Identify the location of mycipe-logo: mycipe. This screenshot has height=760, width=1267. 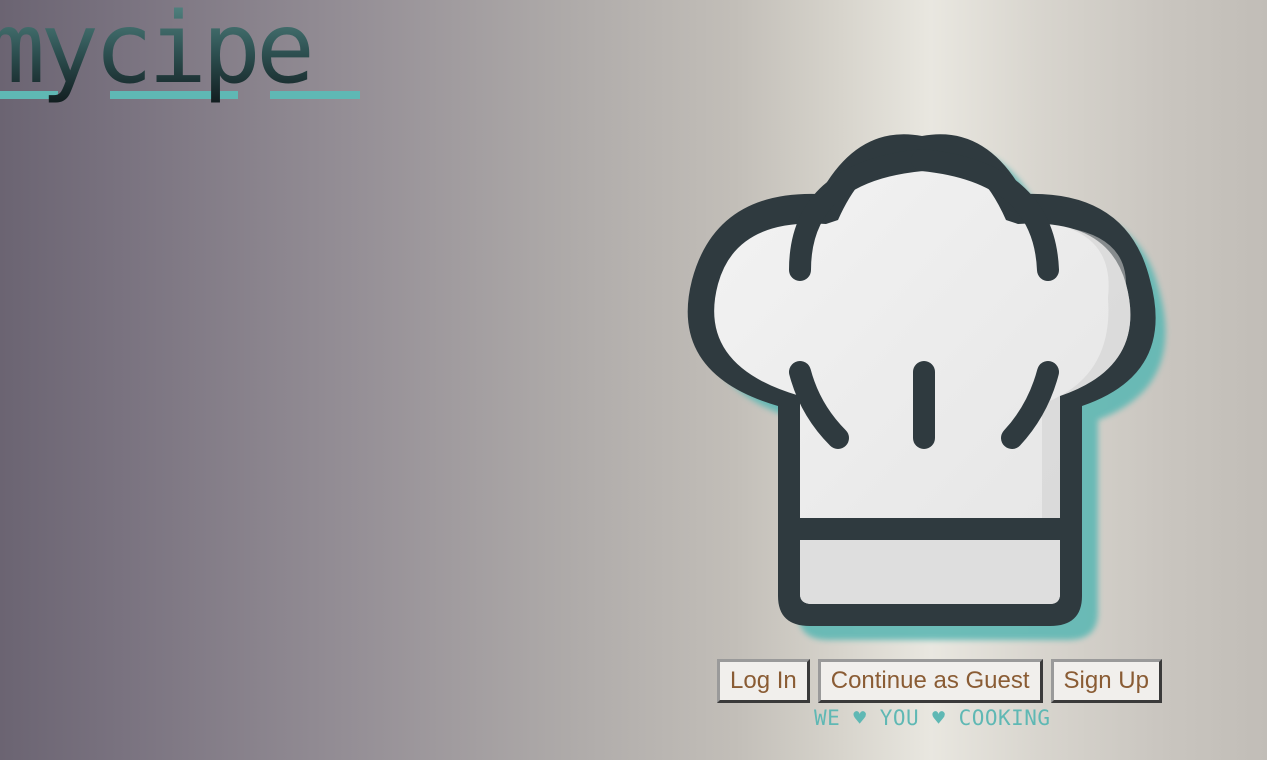
(180, 53).